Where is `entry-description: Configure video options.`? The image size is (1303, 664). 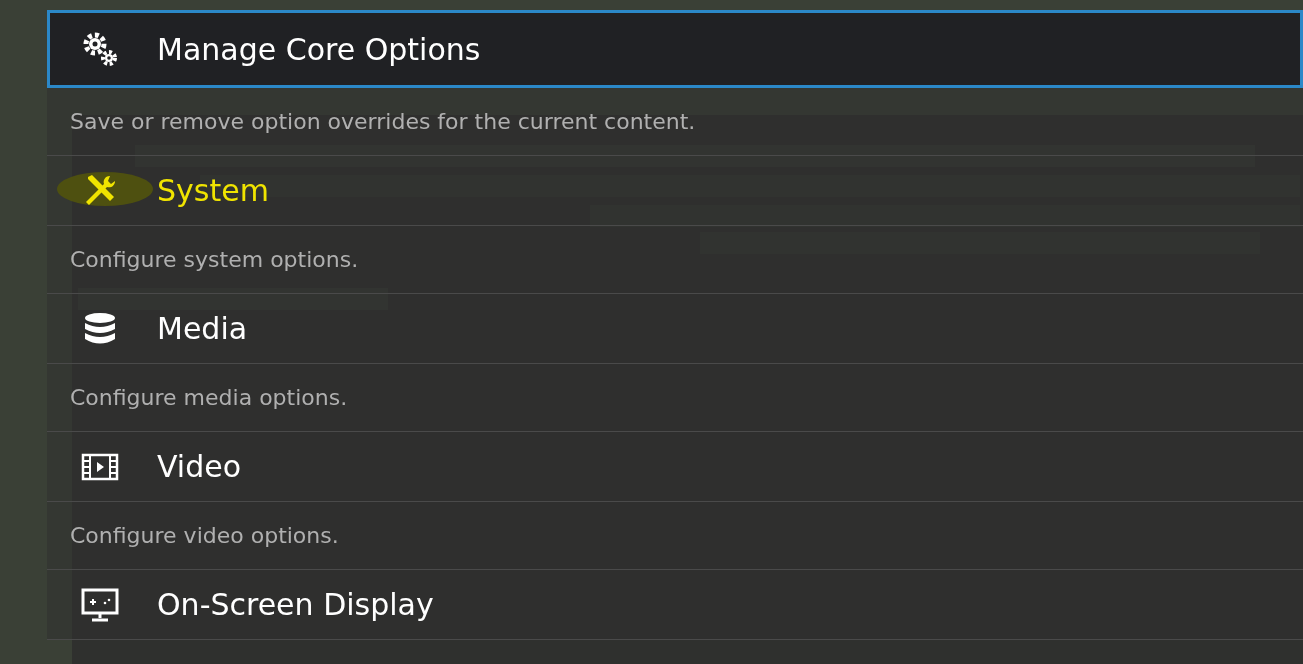 entry-description: Configure video options. is located at coordinates (204, 535).